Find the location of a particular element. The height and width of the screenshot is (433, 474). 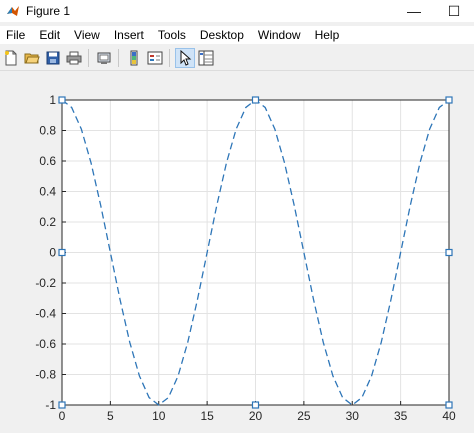

x-tick-label: 5 is located at coordinates (110, 416).